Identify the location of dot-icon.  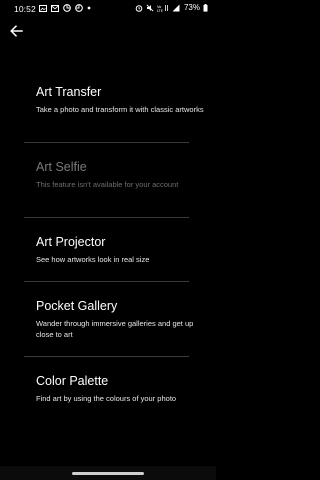
(89, 8).